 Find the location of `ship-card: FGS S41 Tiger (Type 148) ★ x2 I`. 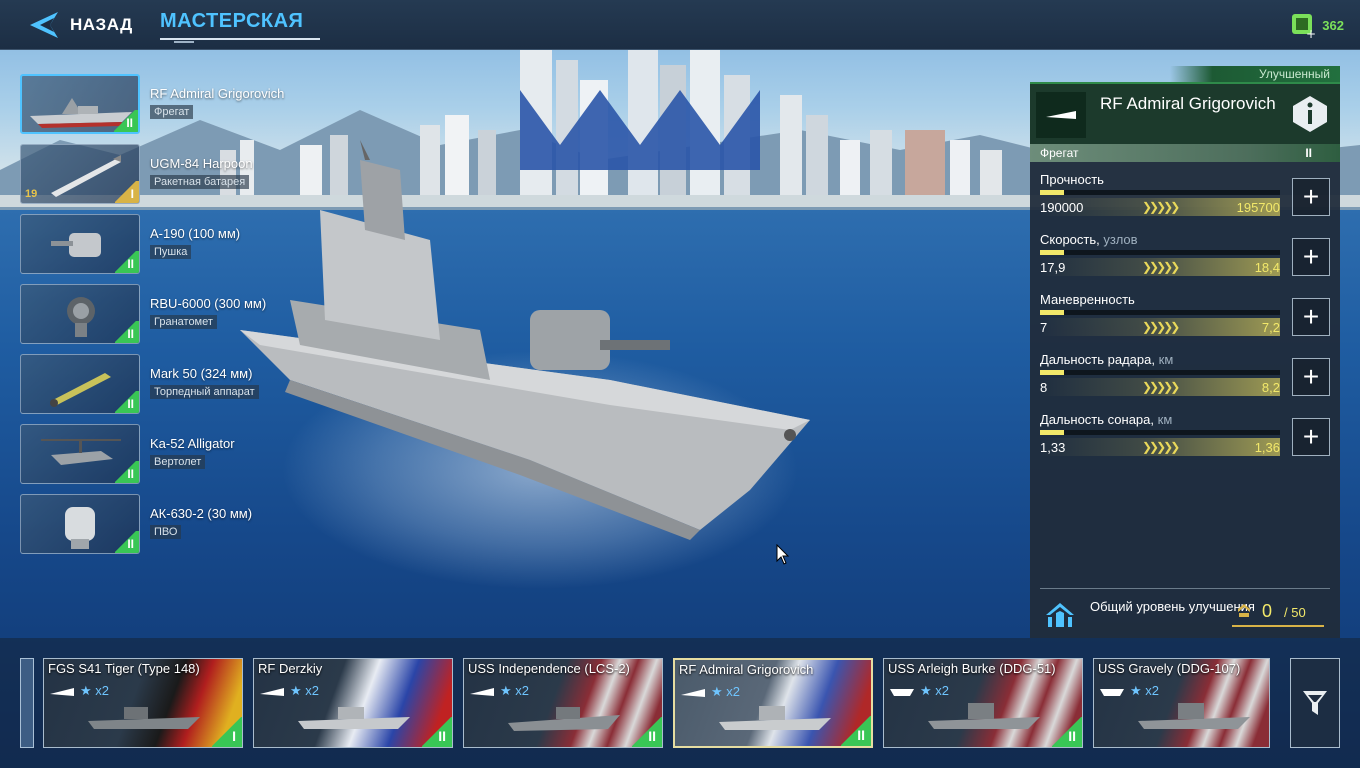

ship-card: FGS S41 Tiger (Type 148) ★ x2 I is located at coordinates (143, 703).